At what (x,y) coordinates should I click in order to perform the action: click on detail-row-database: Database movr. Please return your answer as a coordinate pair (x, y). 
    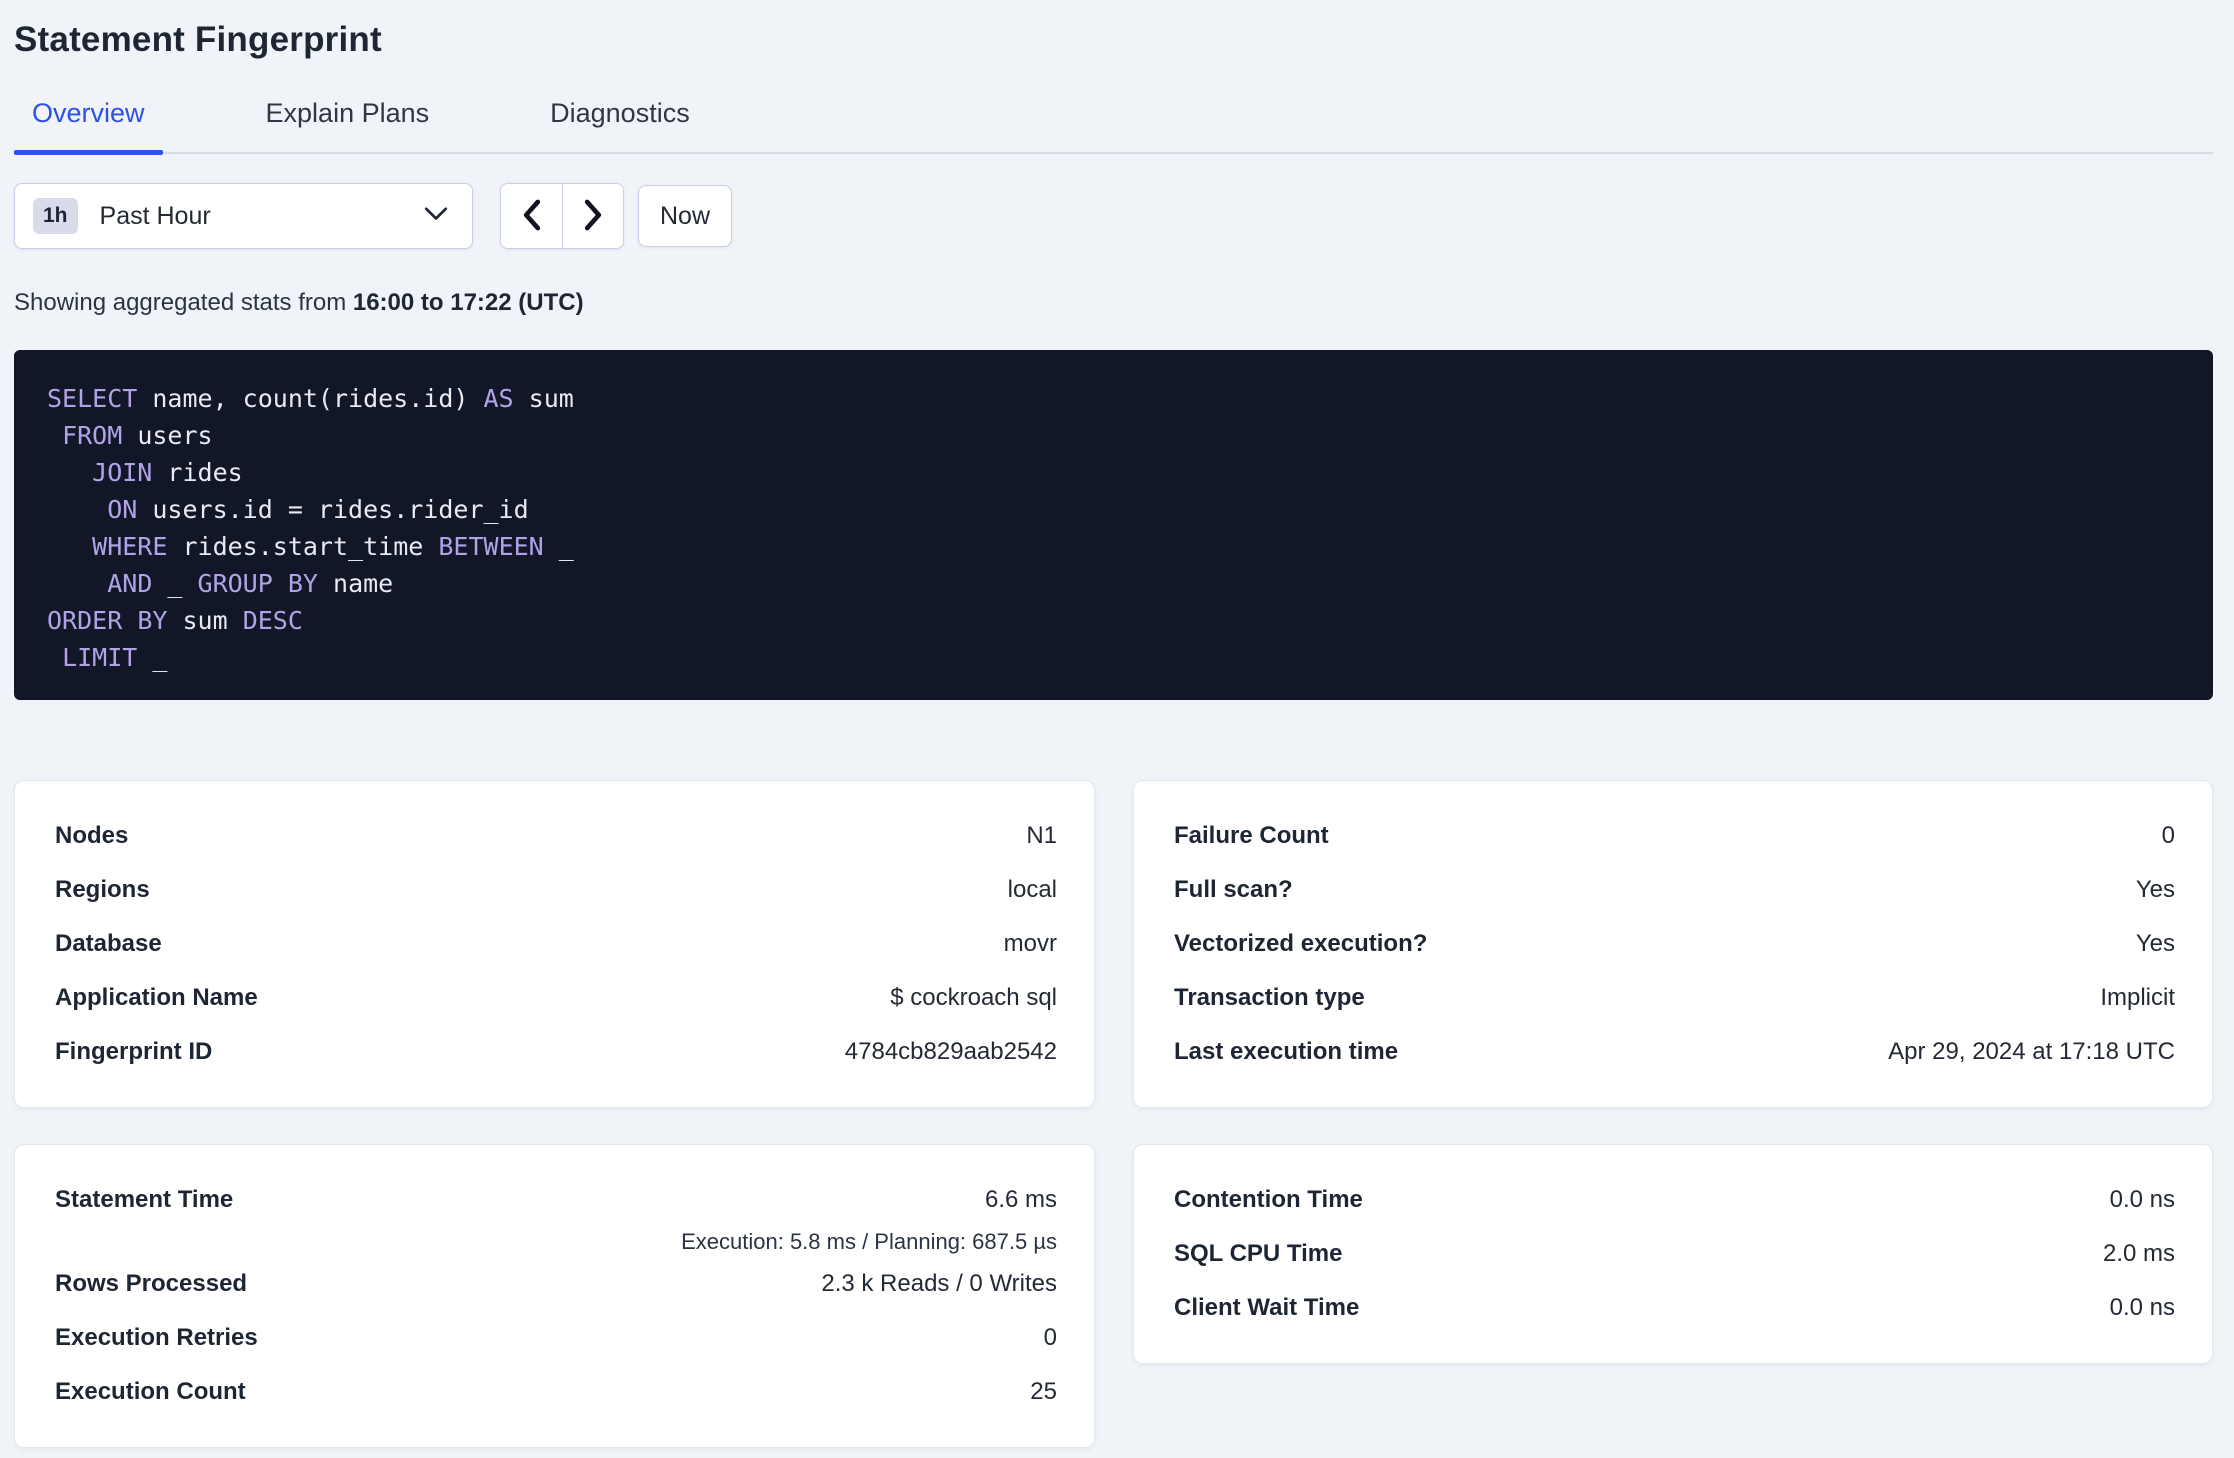
    Looking at the image, I should click on (556, 944).